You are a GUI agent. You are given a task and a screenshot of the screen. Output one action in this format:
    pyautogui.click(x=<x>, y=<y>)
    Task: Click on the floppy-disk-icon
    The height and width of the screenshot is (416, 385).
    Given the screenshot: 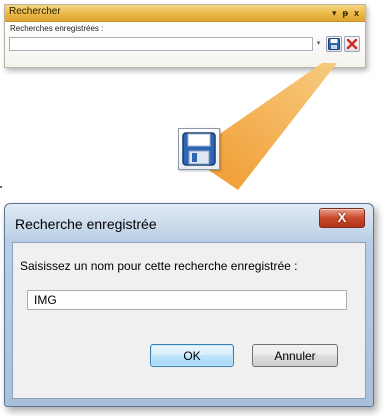 What is the action you would take?
    pyautogui.click(x=199, y=149)
    